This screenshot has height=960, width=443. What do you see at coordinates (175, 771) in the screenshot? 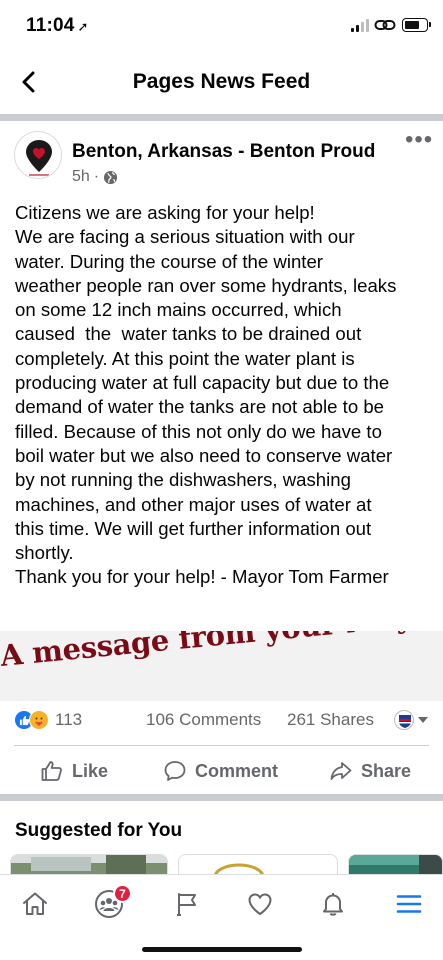
I see `comment-bubble-icon` at bounding box center [175, 771].